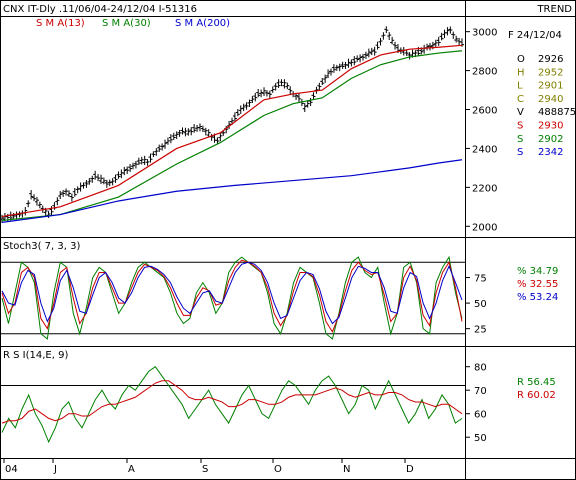  Describe the element at coordinates (520, 112) in the screenshot. I see `info-key-4: V` at that location.